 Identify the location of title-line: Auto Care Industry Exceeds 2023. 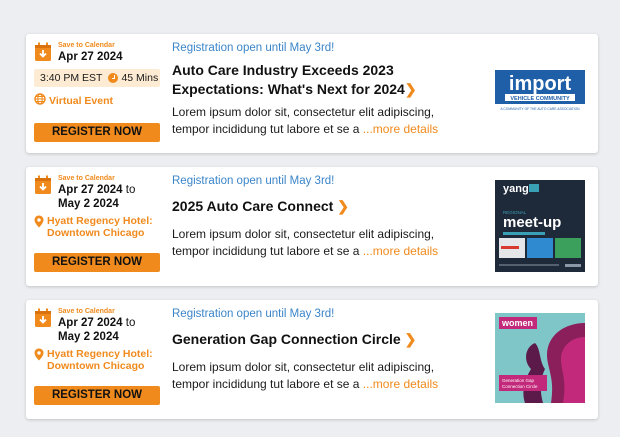
(283, 70).